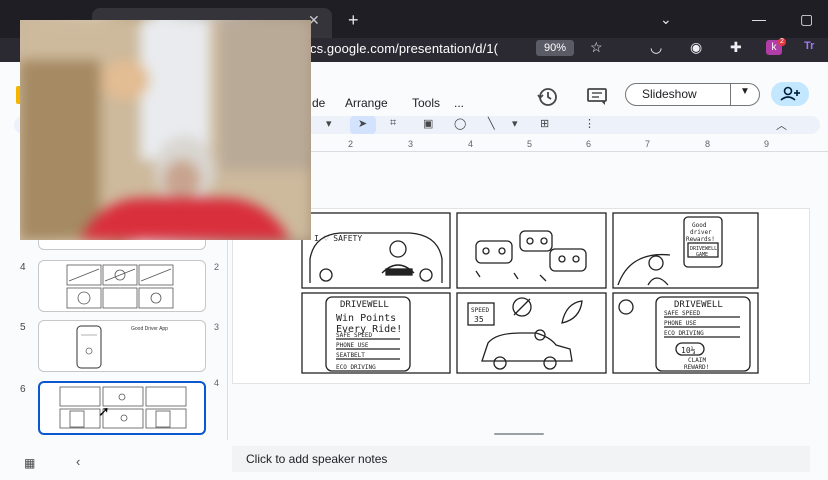 The width and height of the screenshot is (828, 480). What do you see at coordinates (515, 123) in the screenshot?
I see `line-dropdown-icon: ▾` at bounding box center [515, 123].